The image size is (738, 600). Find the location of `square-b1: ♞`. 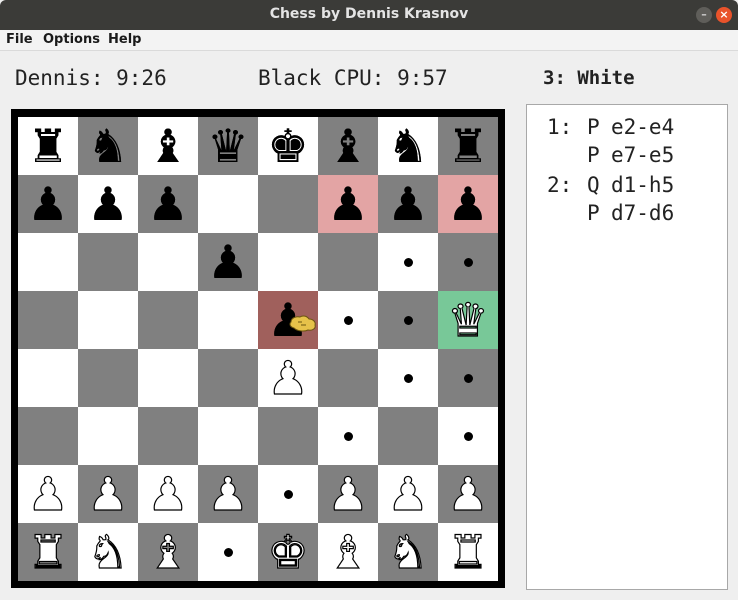

square-b1: ♞ is located at coordinates (108, 552).